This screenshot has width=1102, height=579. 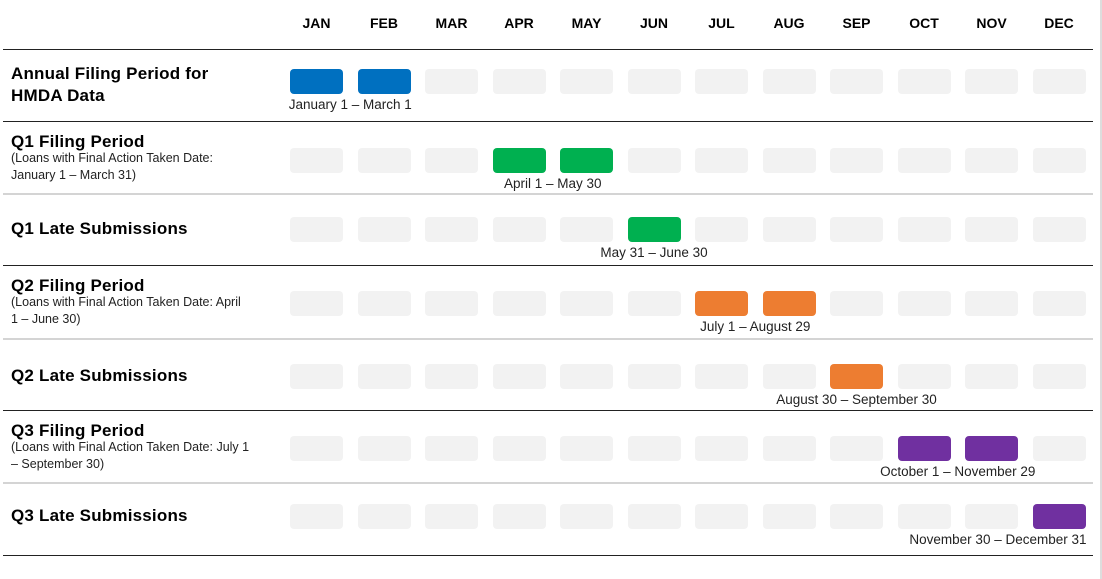 What do you see at coordinates (519, 23) in the screenshot?
I see `month-apr: APR` at bounding box center [519, 23].